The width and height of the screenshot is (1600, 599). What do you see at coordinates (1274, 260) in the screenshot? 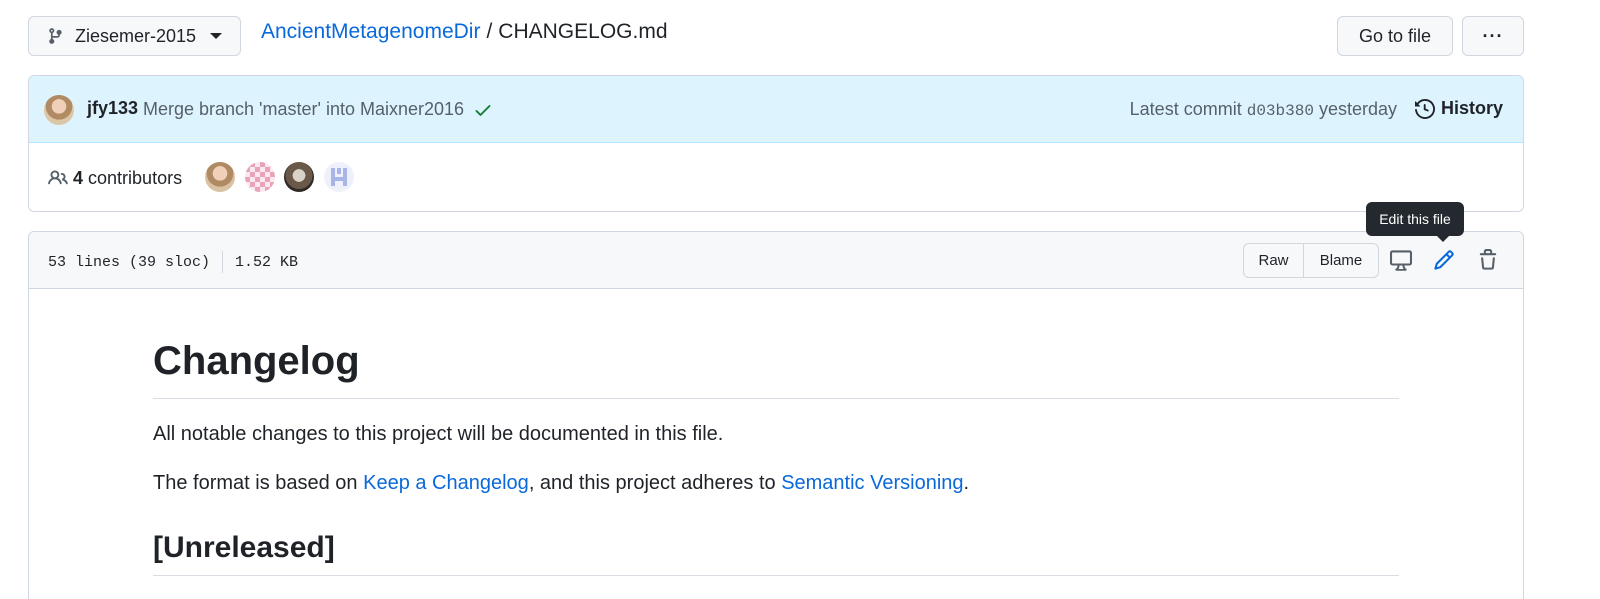
I see `raw-button: Raw` at bounding box center [1274, 260].